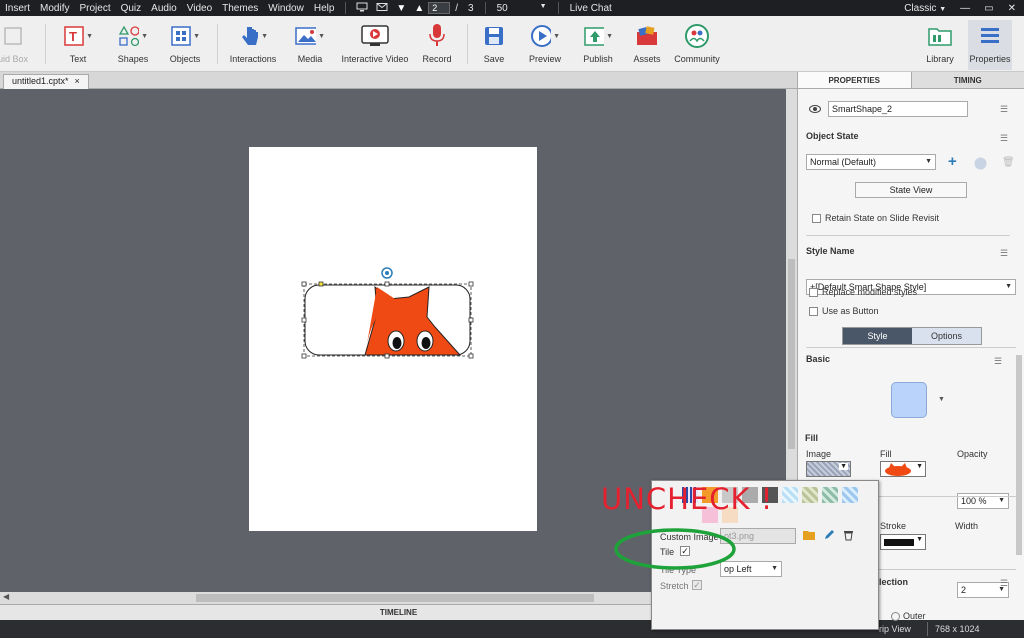 This screenshot has width=1024, height=638. Describe the element at coordinates (199, 8) in the screenshot. I see `menu-video: Video` at that location.